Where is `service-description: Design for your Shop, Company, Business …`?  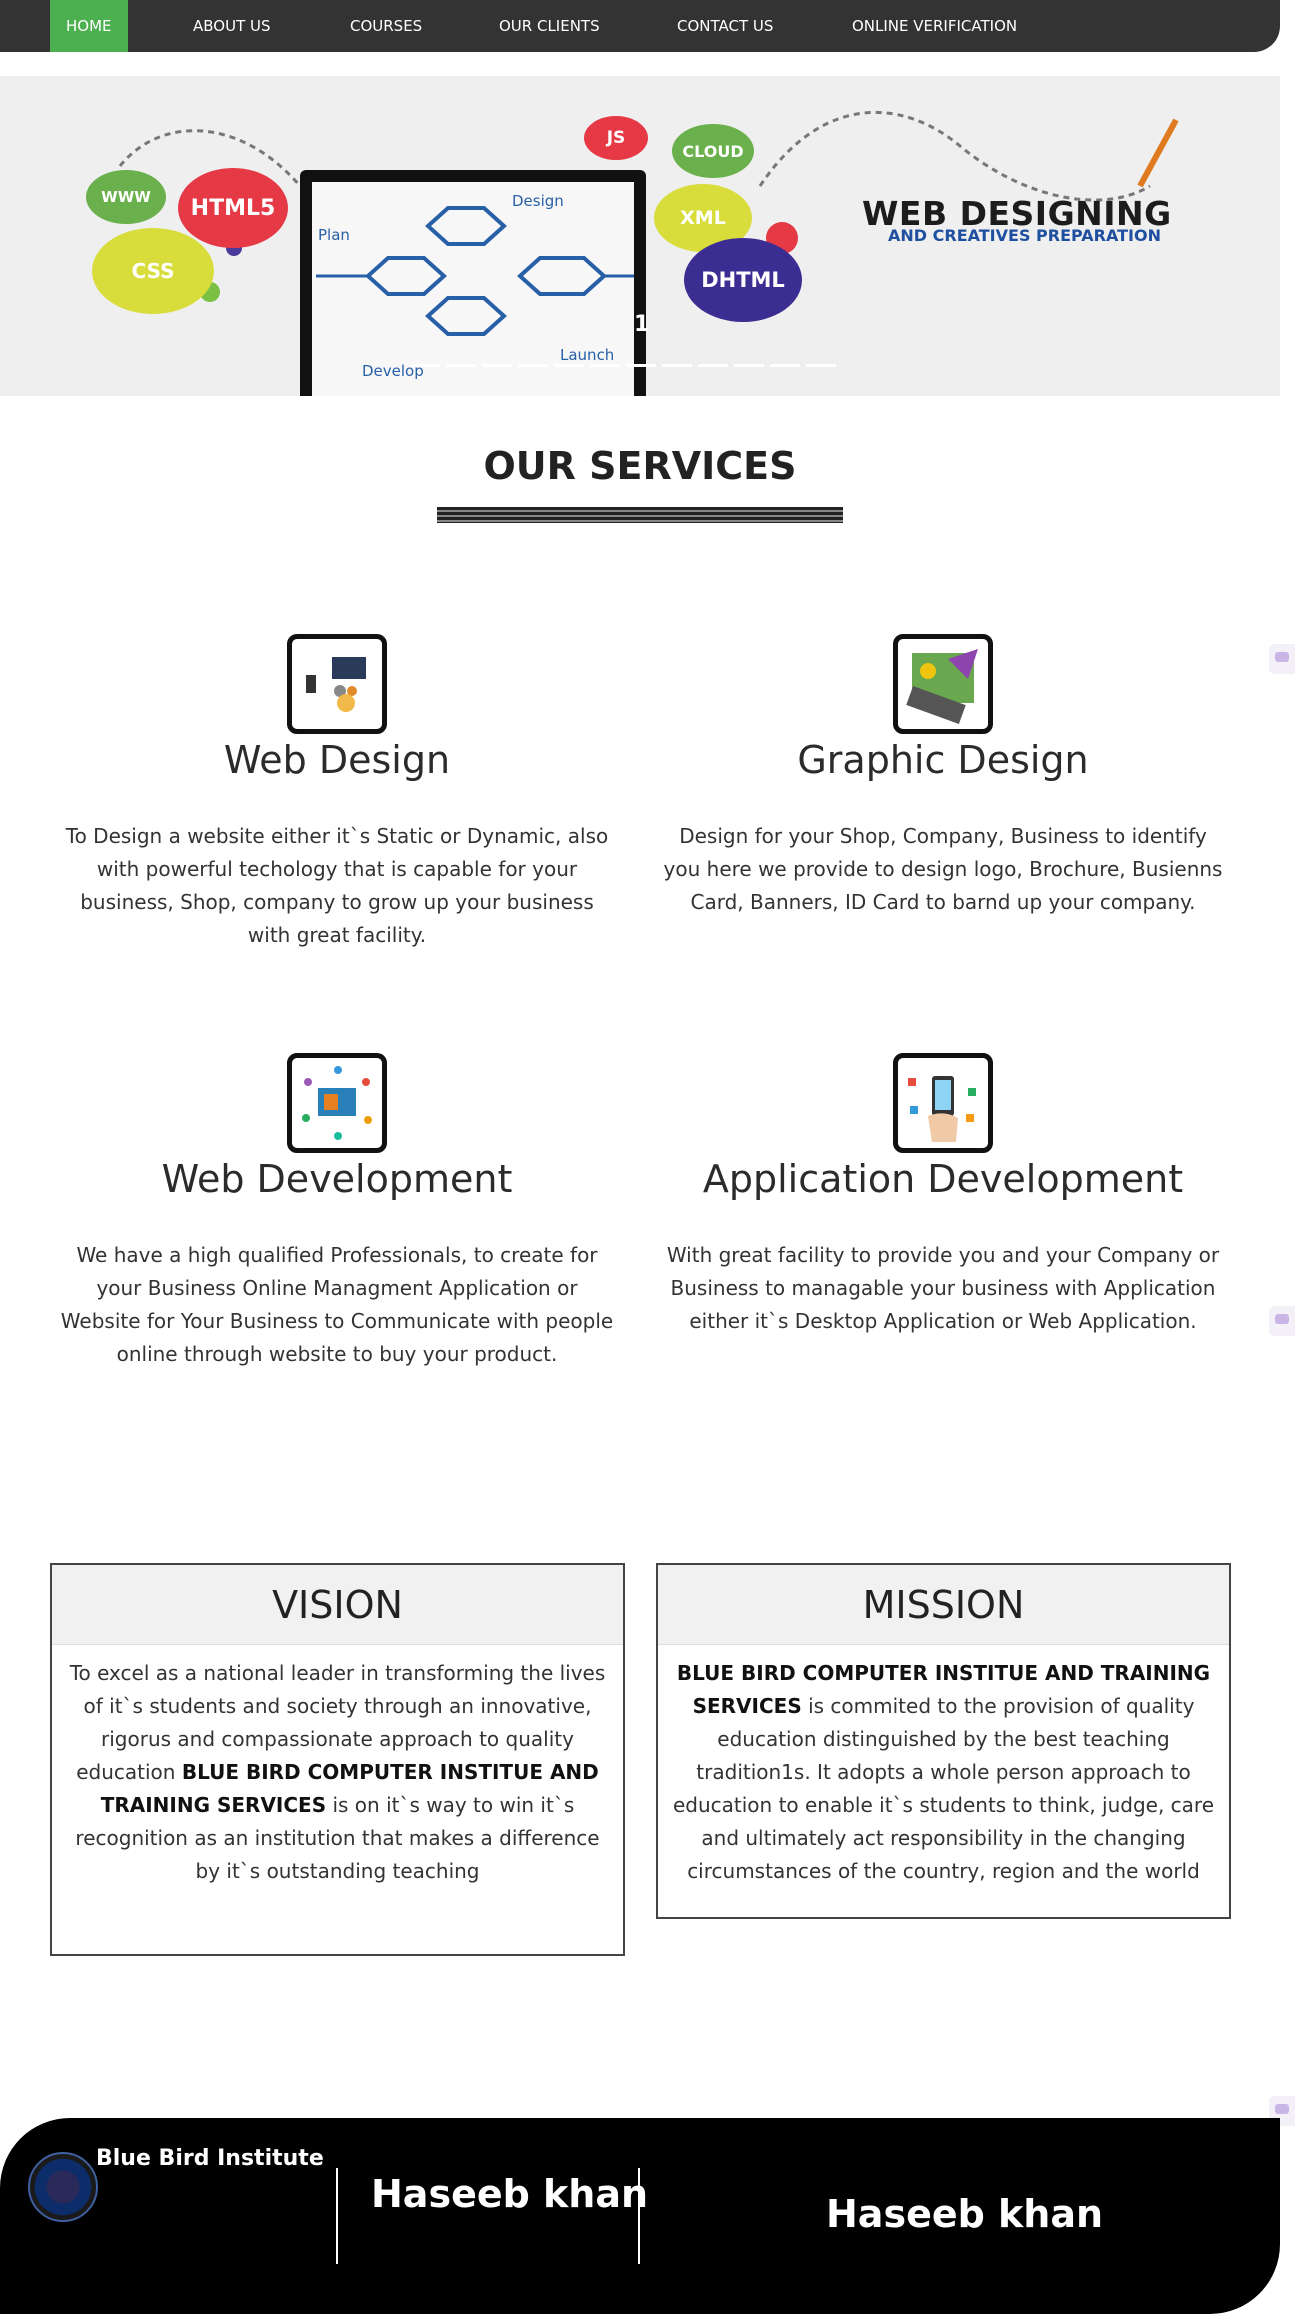
service-description: Design for your Shop, Company, Business … is located at coordinates (943, 869).